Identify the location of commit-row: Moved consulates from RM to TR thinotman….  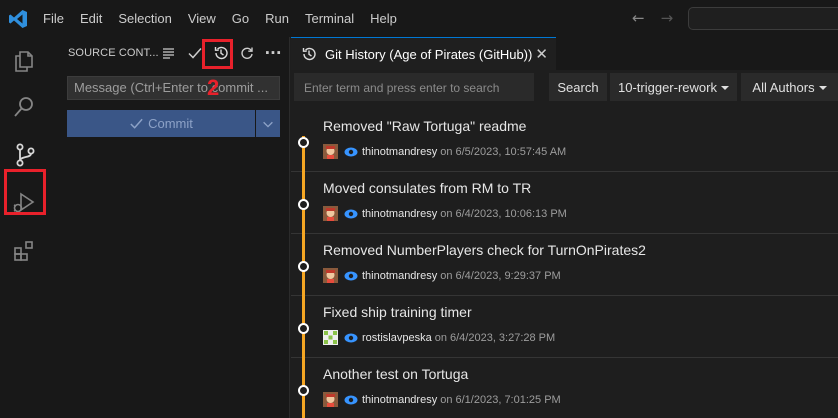
(564, 203).